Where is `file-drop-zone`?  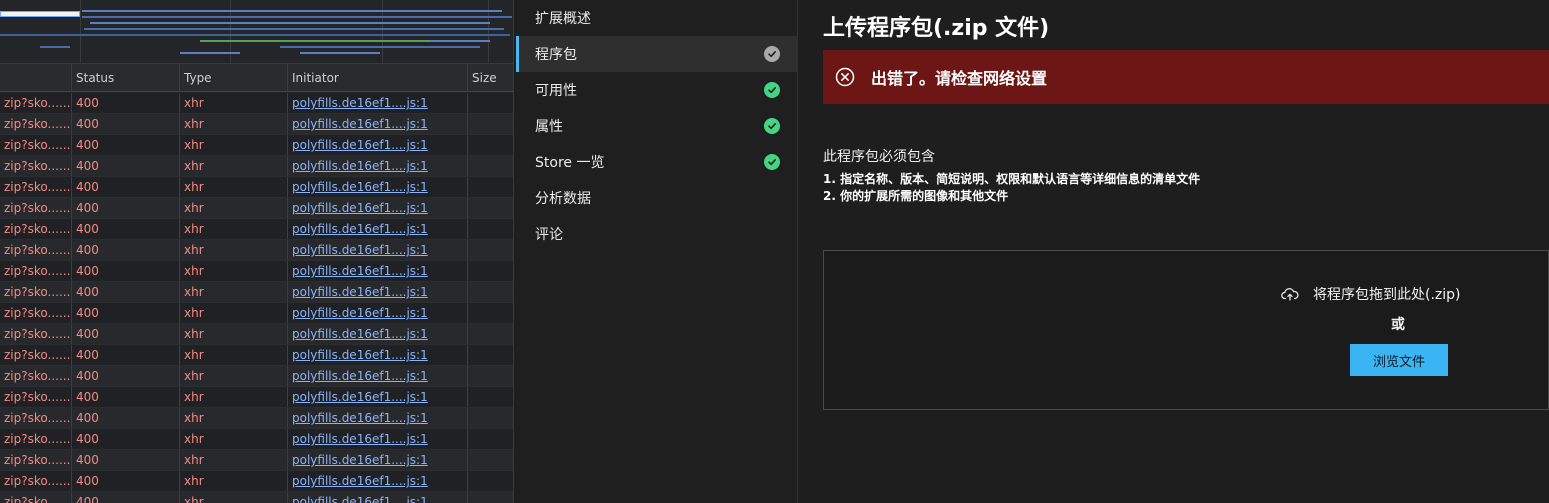
file-drop-zone is located at coordinates (1186, 330).